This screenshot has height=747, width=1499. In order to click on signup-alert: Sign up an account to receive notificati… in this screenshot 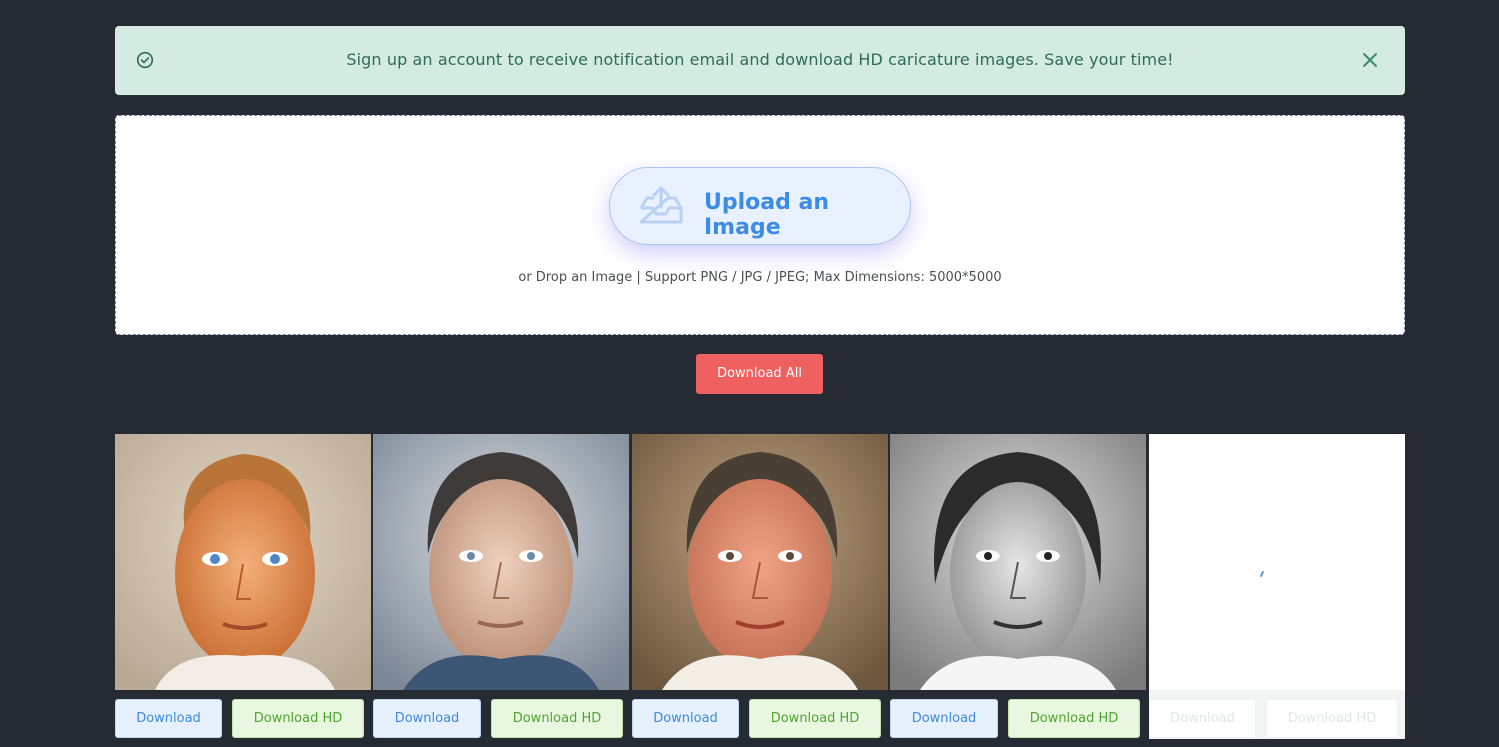, I will do `click(760, 60)`.